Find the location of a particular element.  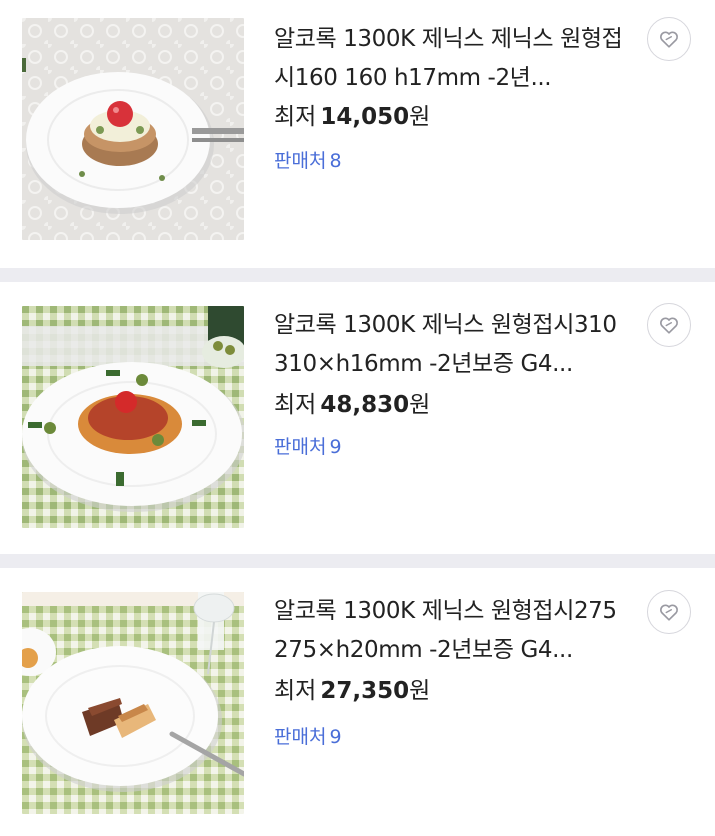

plate-with-cake-image is located at coordinates (133, 129).